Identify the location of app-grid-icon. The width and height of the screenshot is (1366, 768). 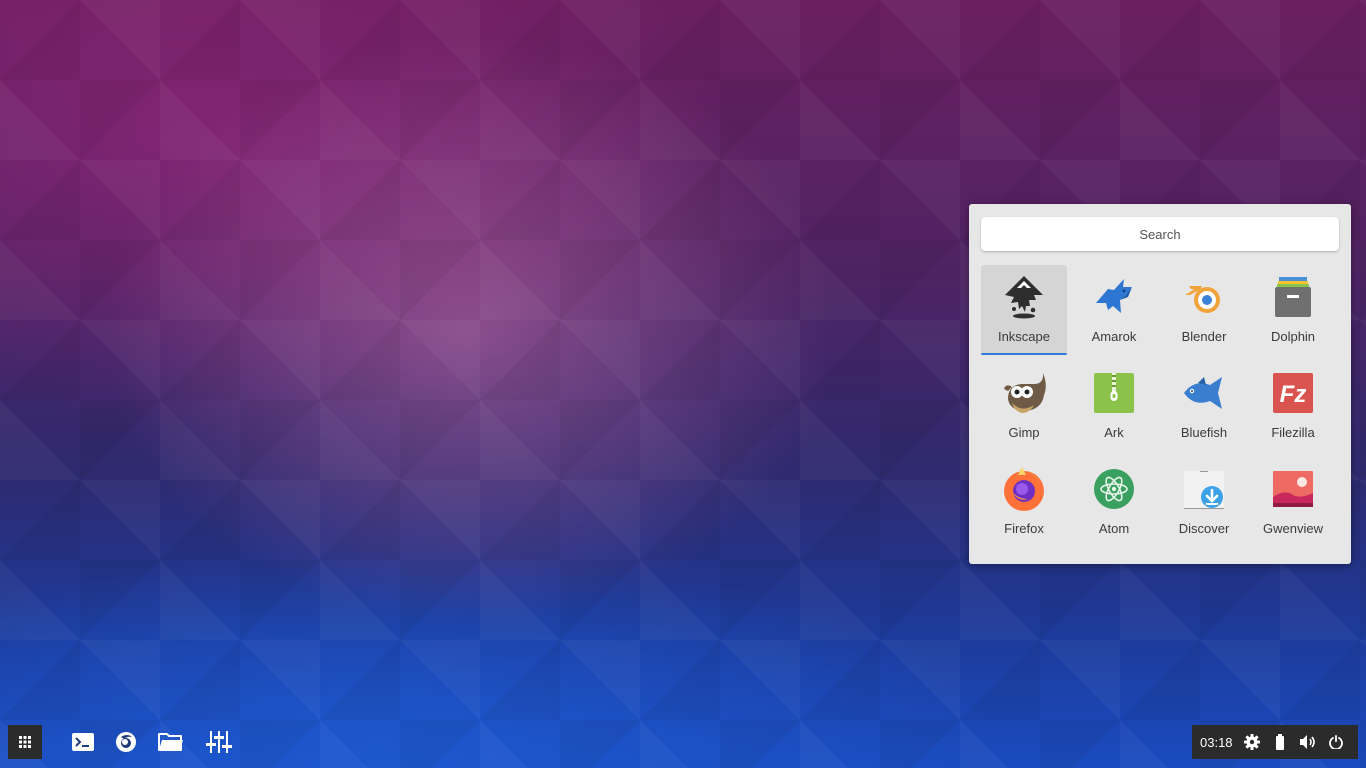
(25, 742).